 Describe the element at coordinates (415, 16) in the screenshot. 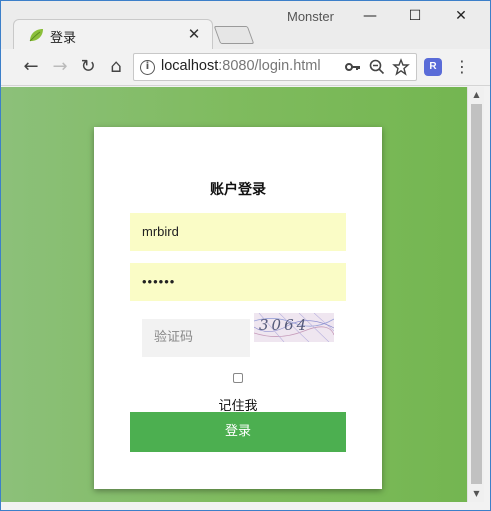

I see `maximize-button: ☐` at that location.